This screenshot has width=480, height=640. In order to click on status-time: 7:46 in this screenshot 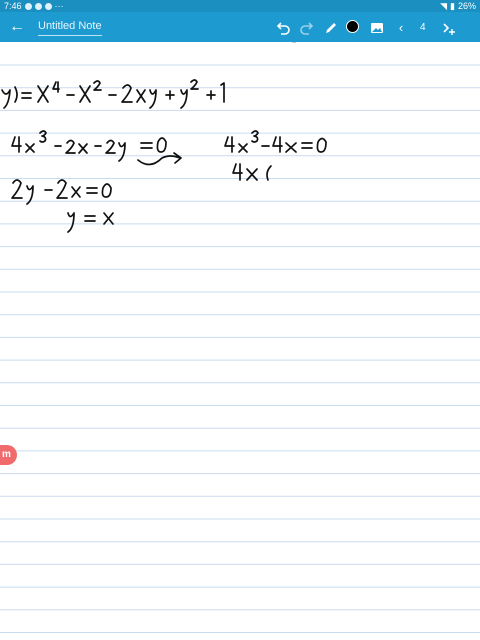, I will do `click(13, 6)`.